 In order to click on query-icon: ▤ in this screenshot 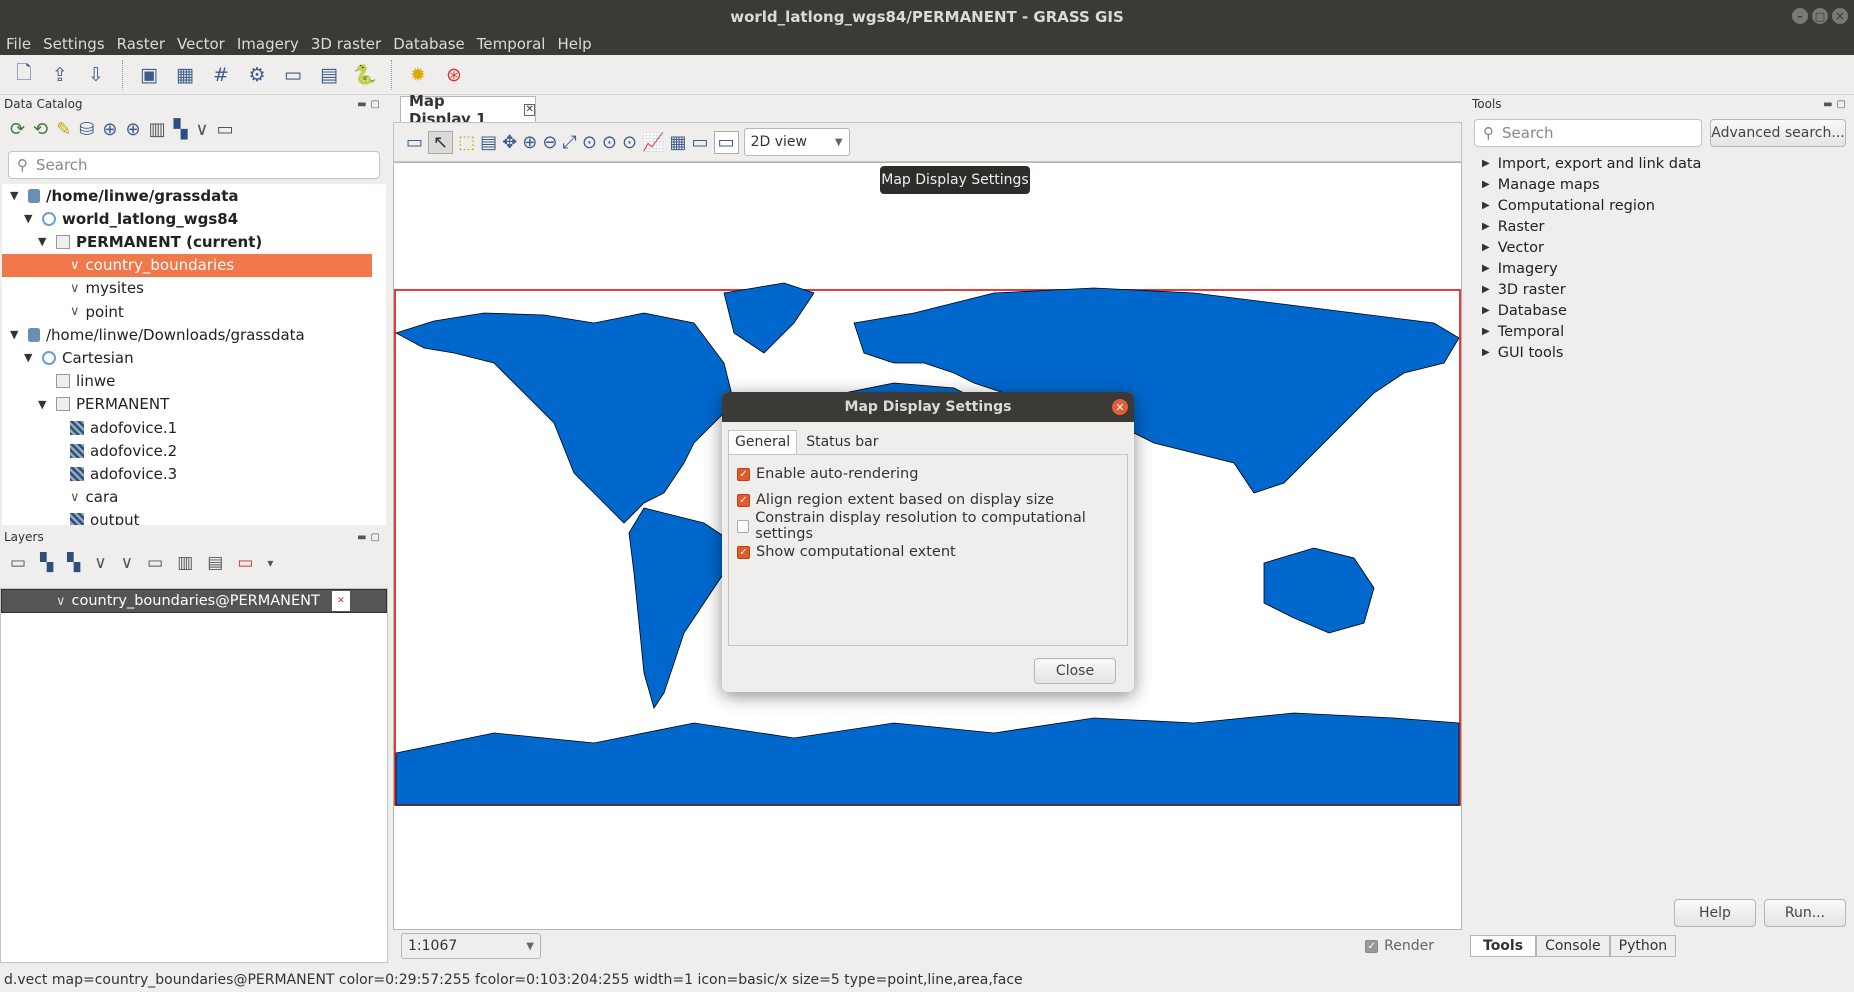, I will do `click(488, 142)`.